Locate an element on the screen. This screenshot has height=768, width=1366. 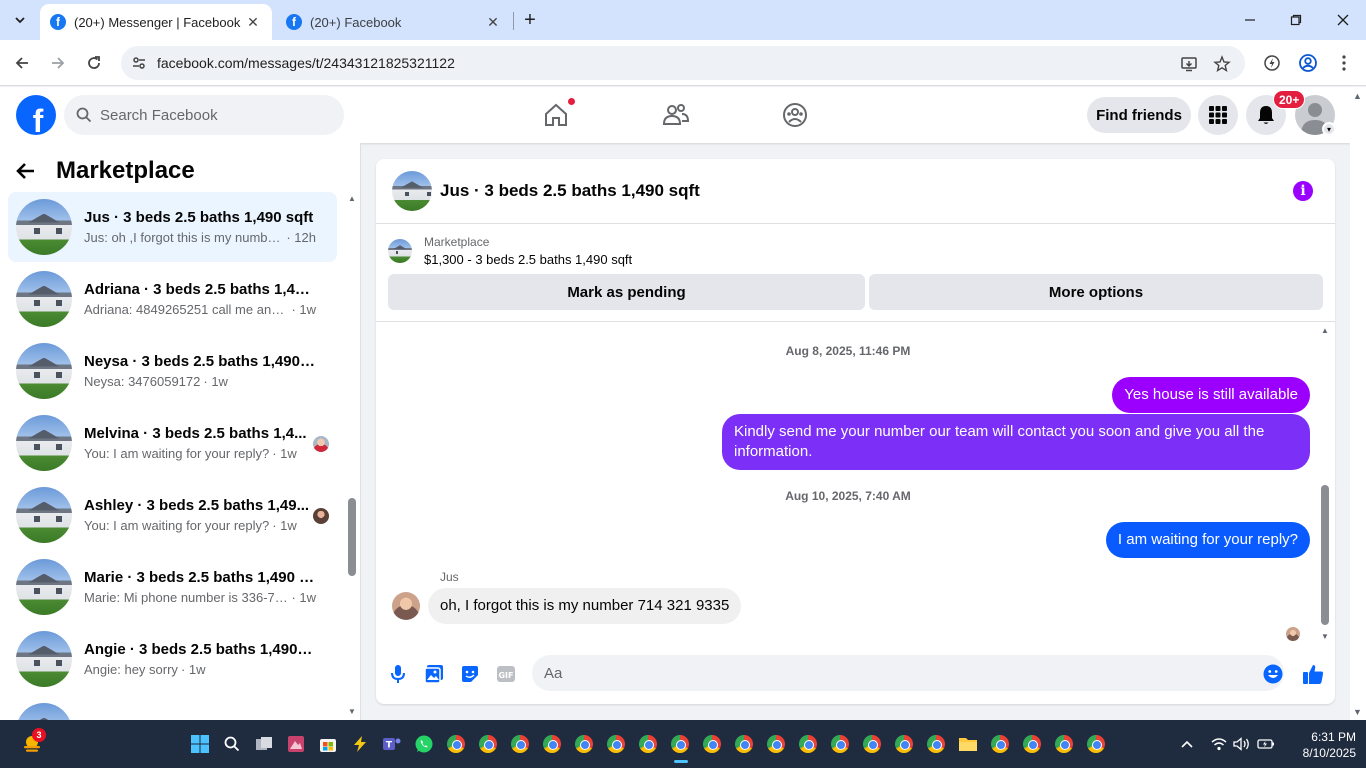
tab-messenger: f (20+) Messenger | Facebook ✕ is located at coordinates (156, 22).